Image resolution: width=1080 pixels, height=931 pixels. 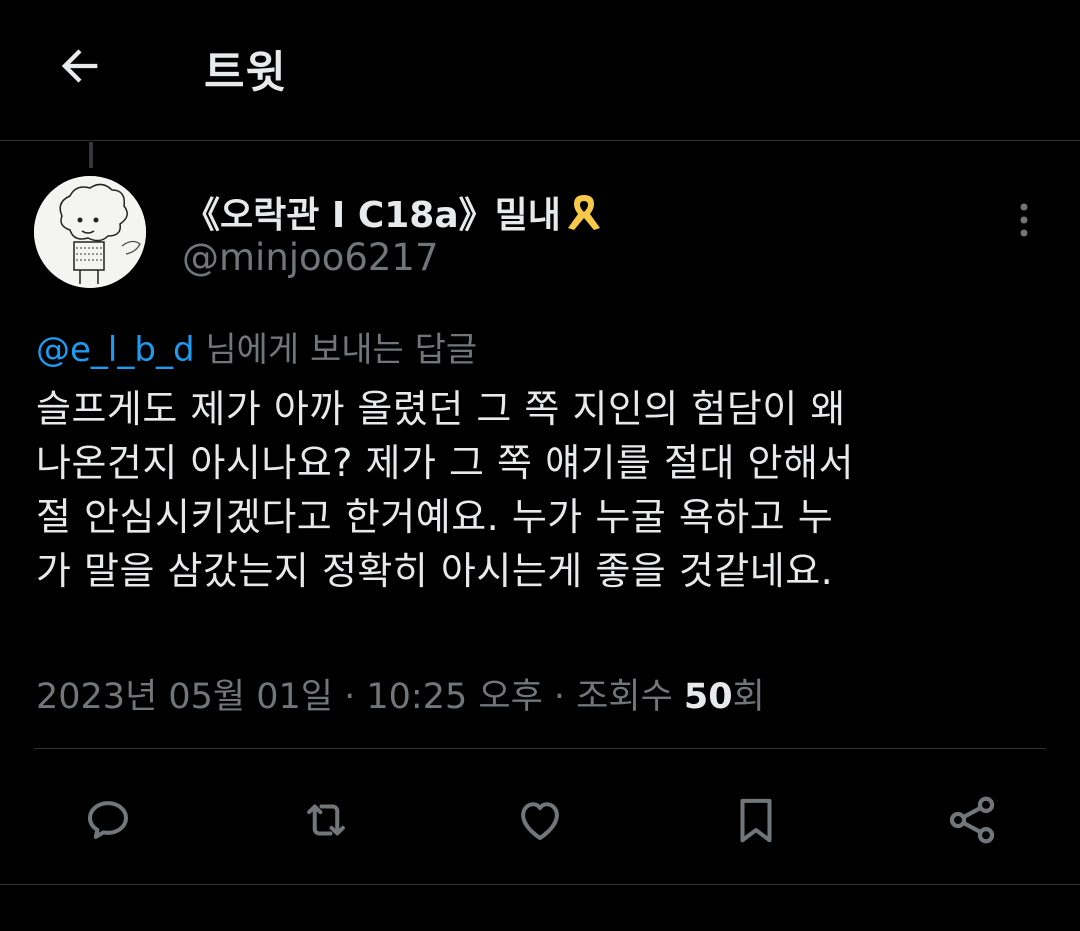 I want to click on views-suffix: 회, so click(x=748, y=697).